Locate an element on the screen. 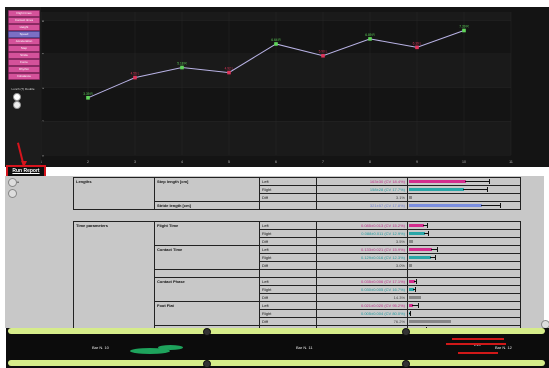 Image resolution: width=549 pixels, height=368 pixels. timeline-scrollbar-top is located at coordinates (276, 331).